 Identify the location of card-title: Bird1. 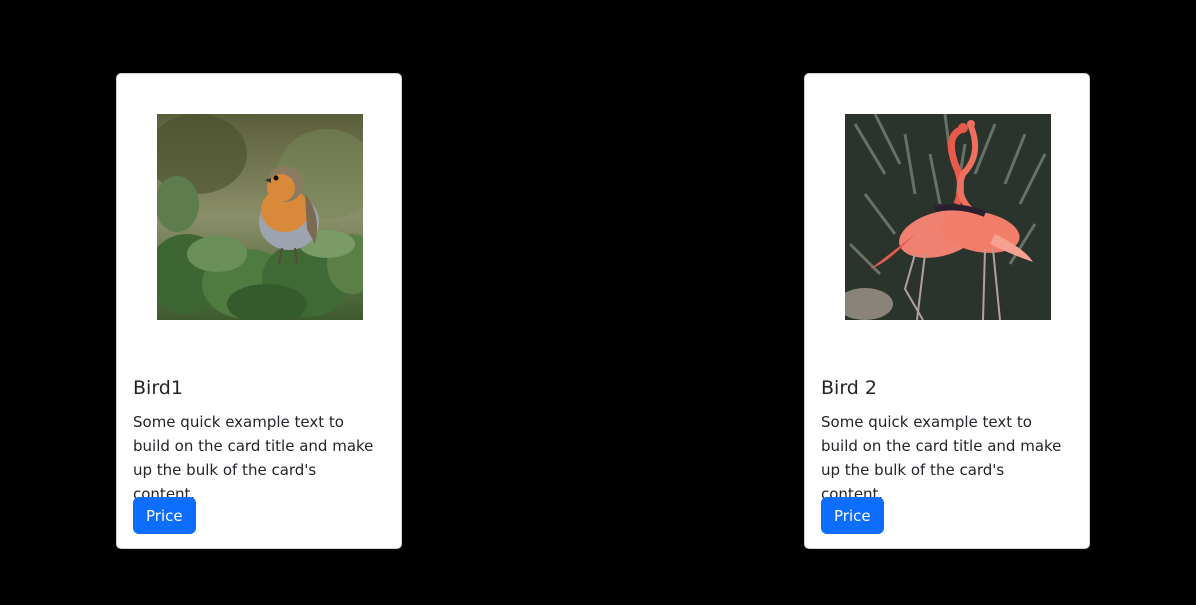
(158, 388).